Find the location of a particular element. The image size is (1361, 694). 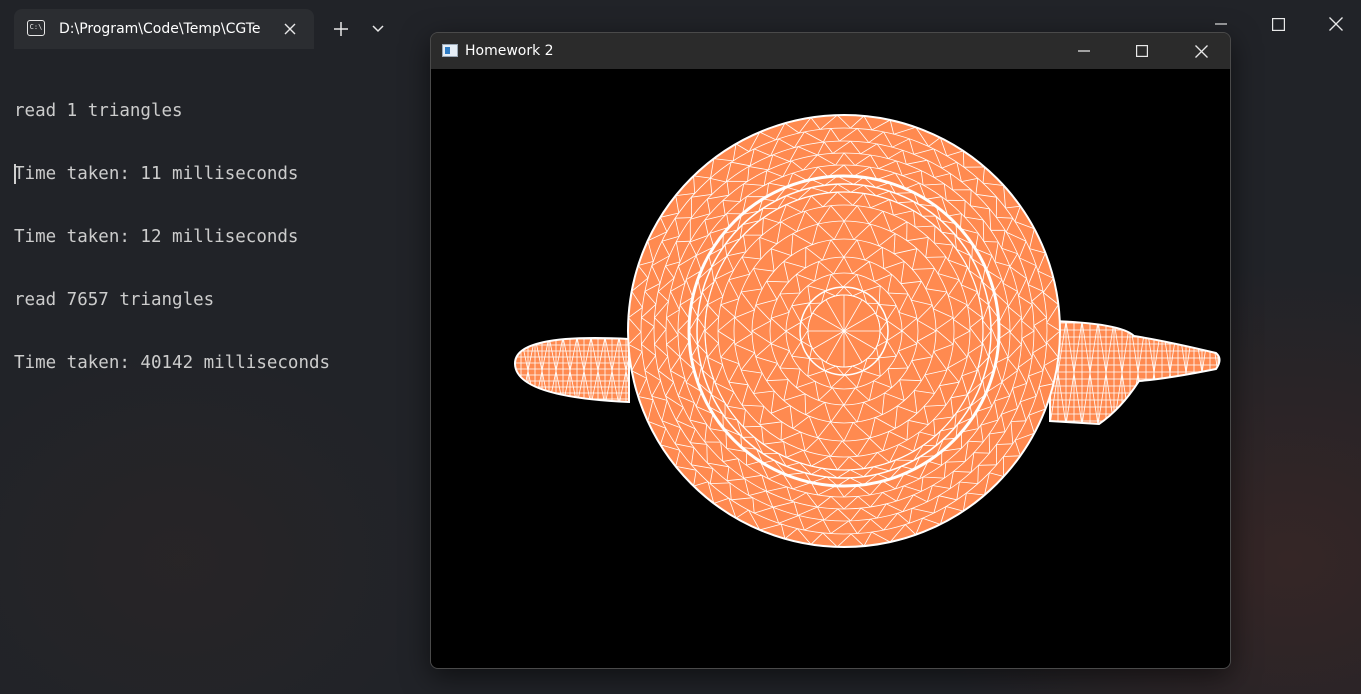

chevron-down-icon is located at coordinates (378, 29).